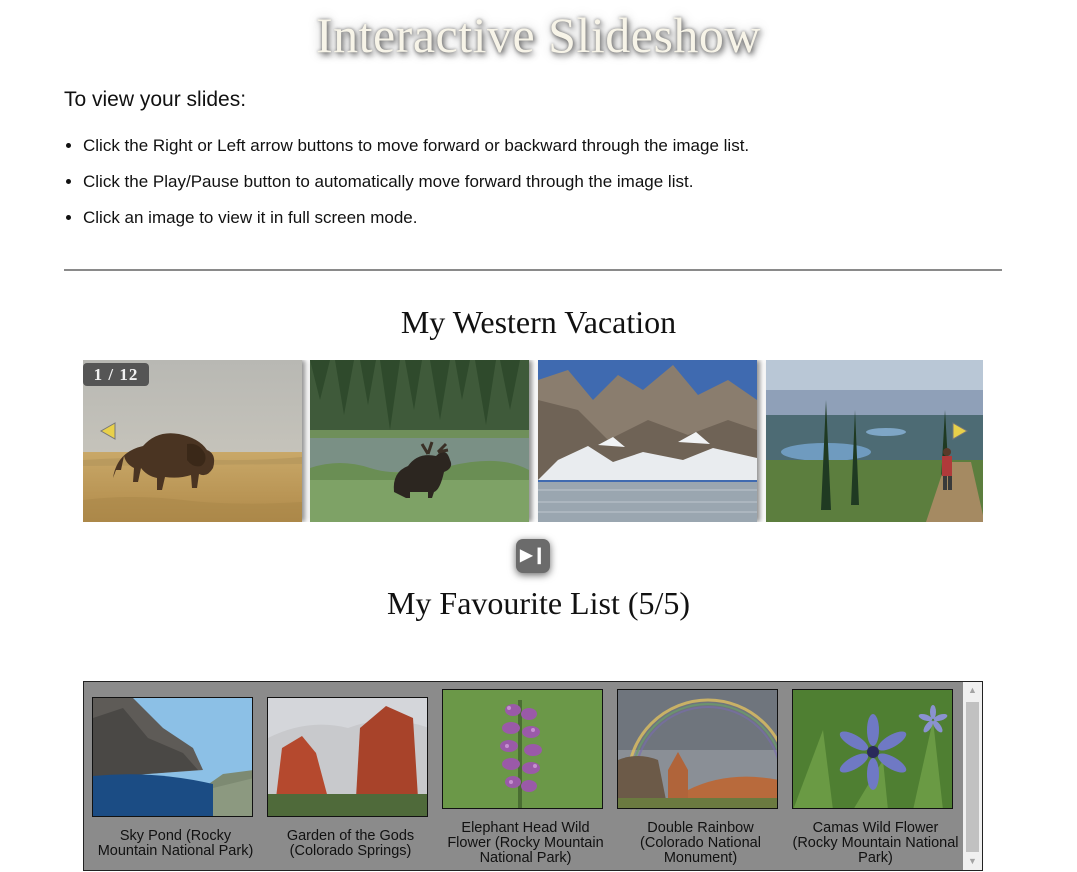 This screenshot has width=1077, height=872. I want to click on page-title: Interactive Slideshow, so click(538, 35).